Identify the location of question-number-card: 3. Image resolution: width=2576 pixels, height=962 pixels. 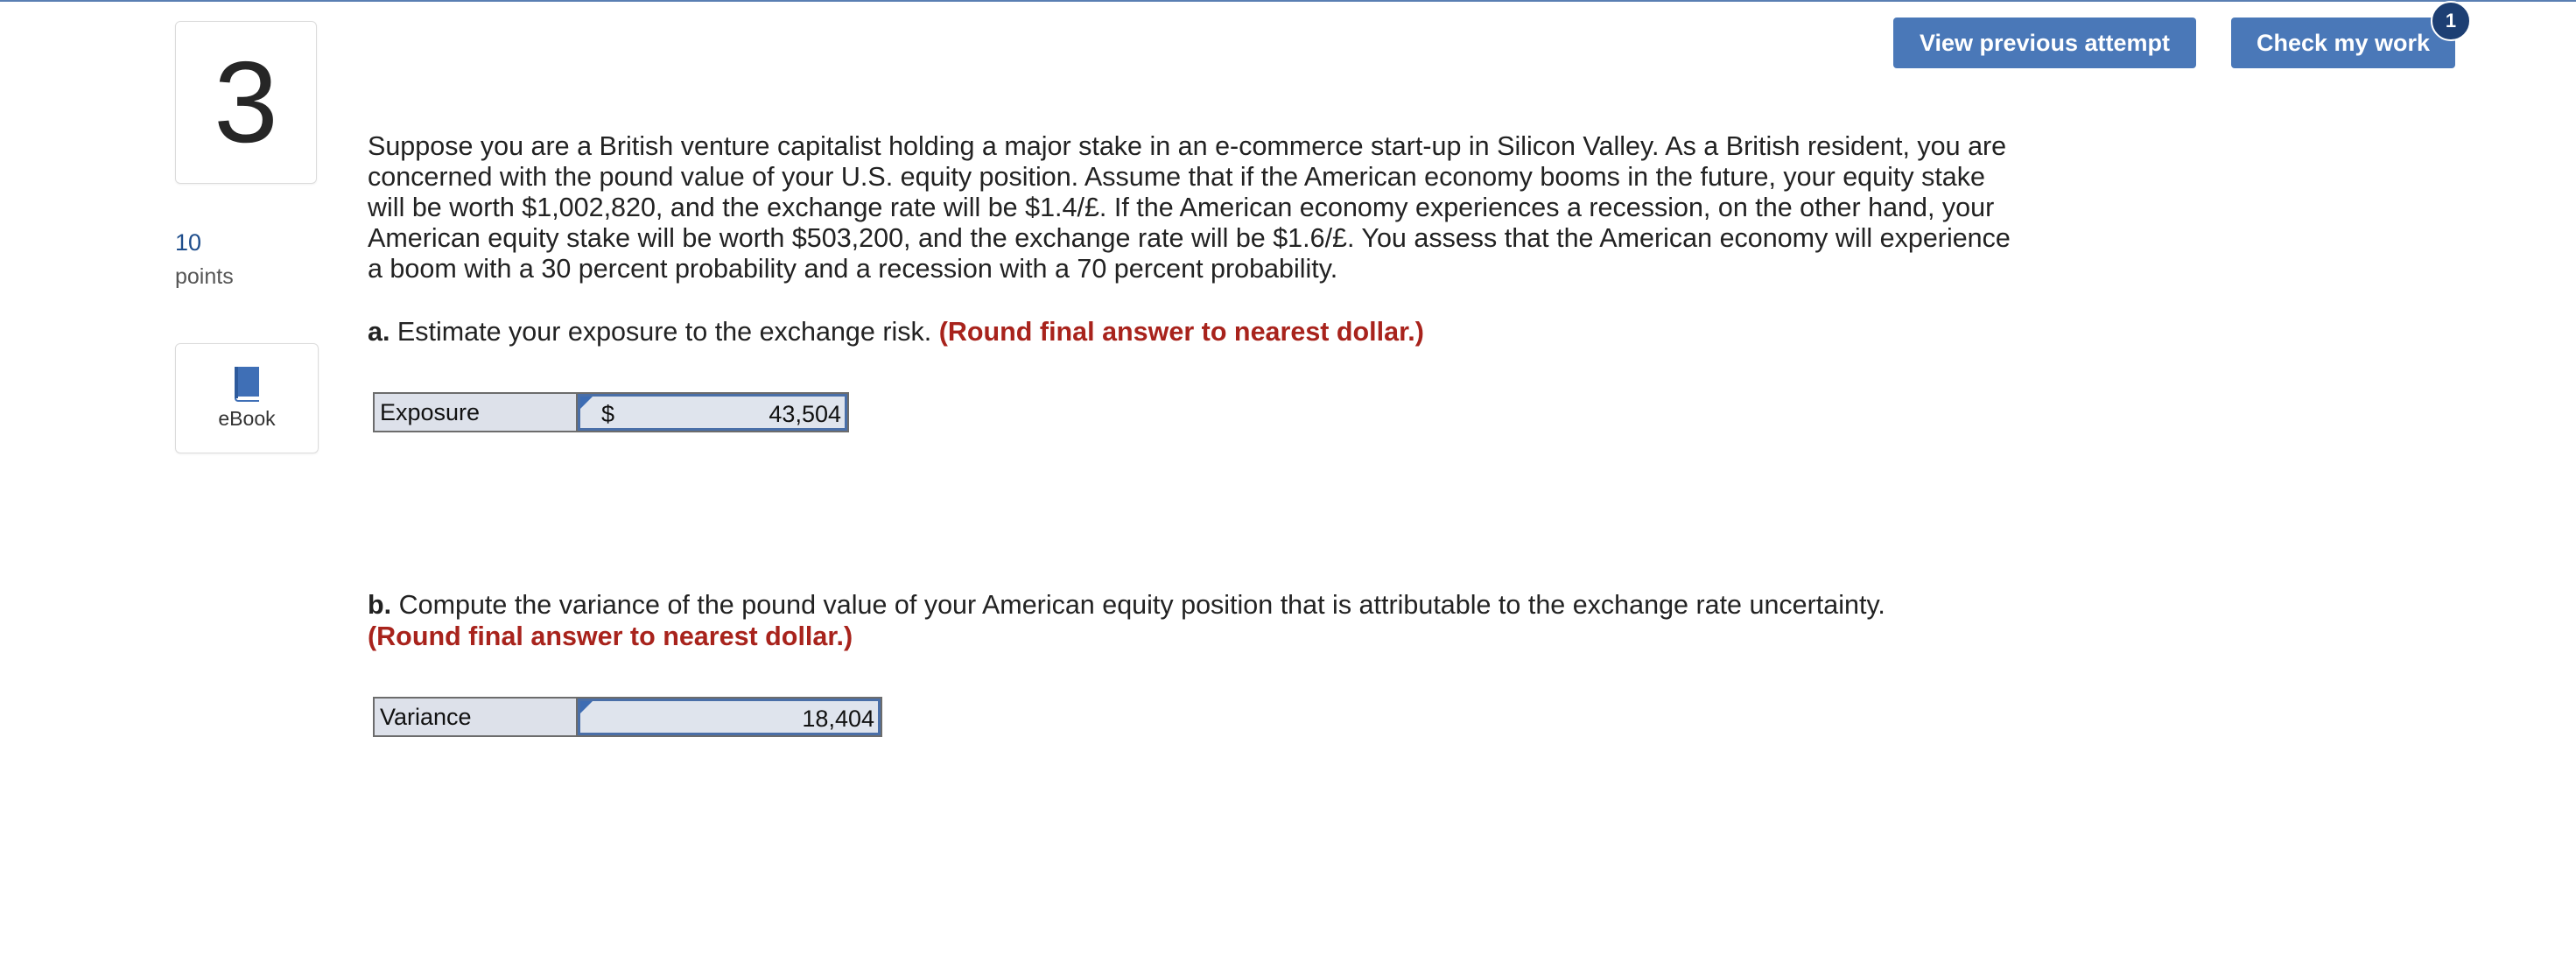
(246, 102).